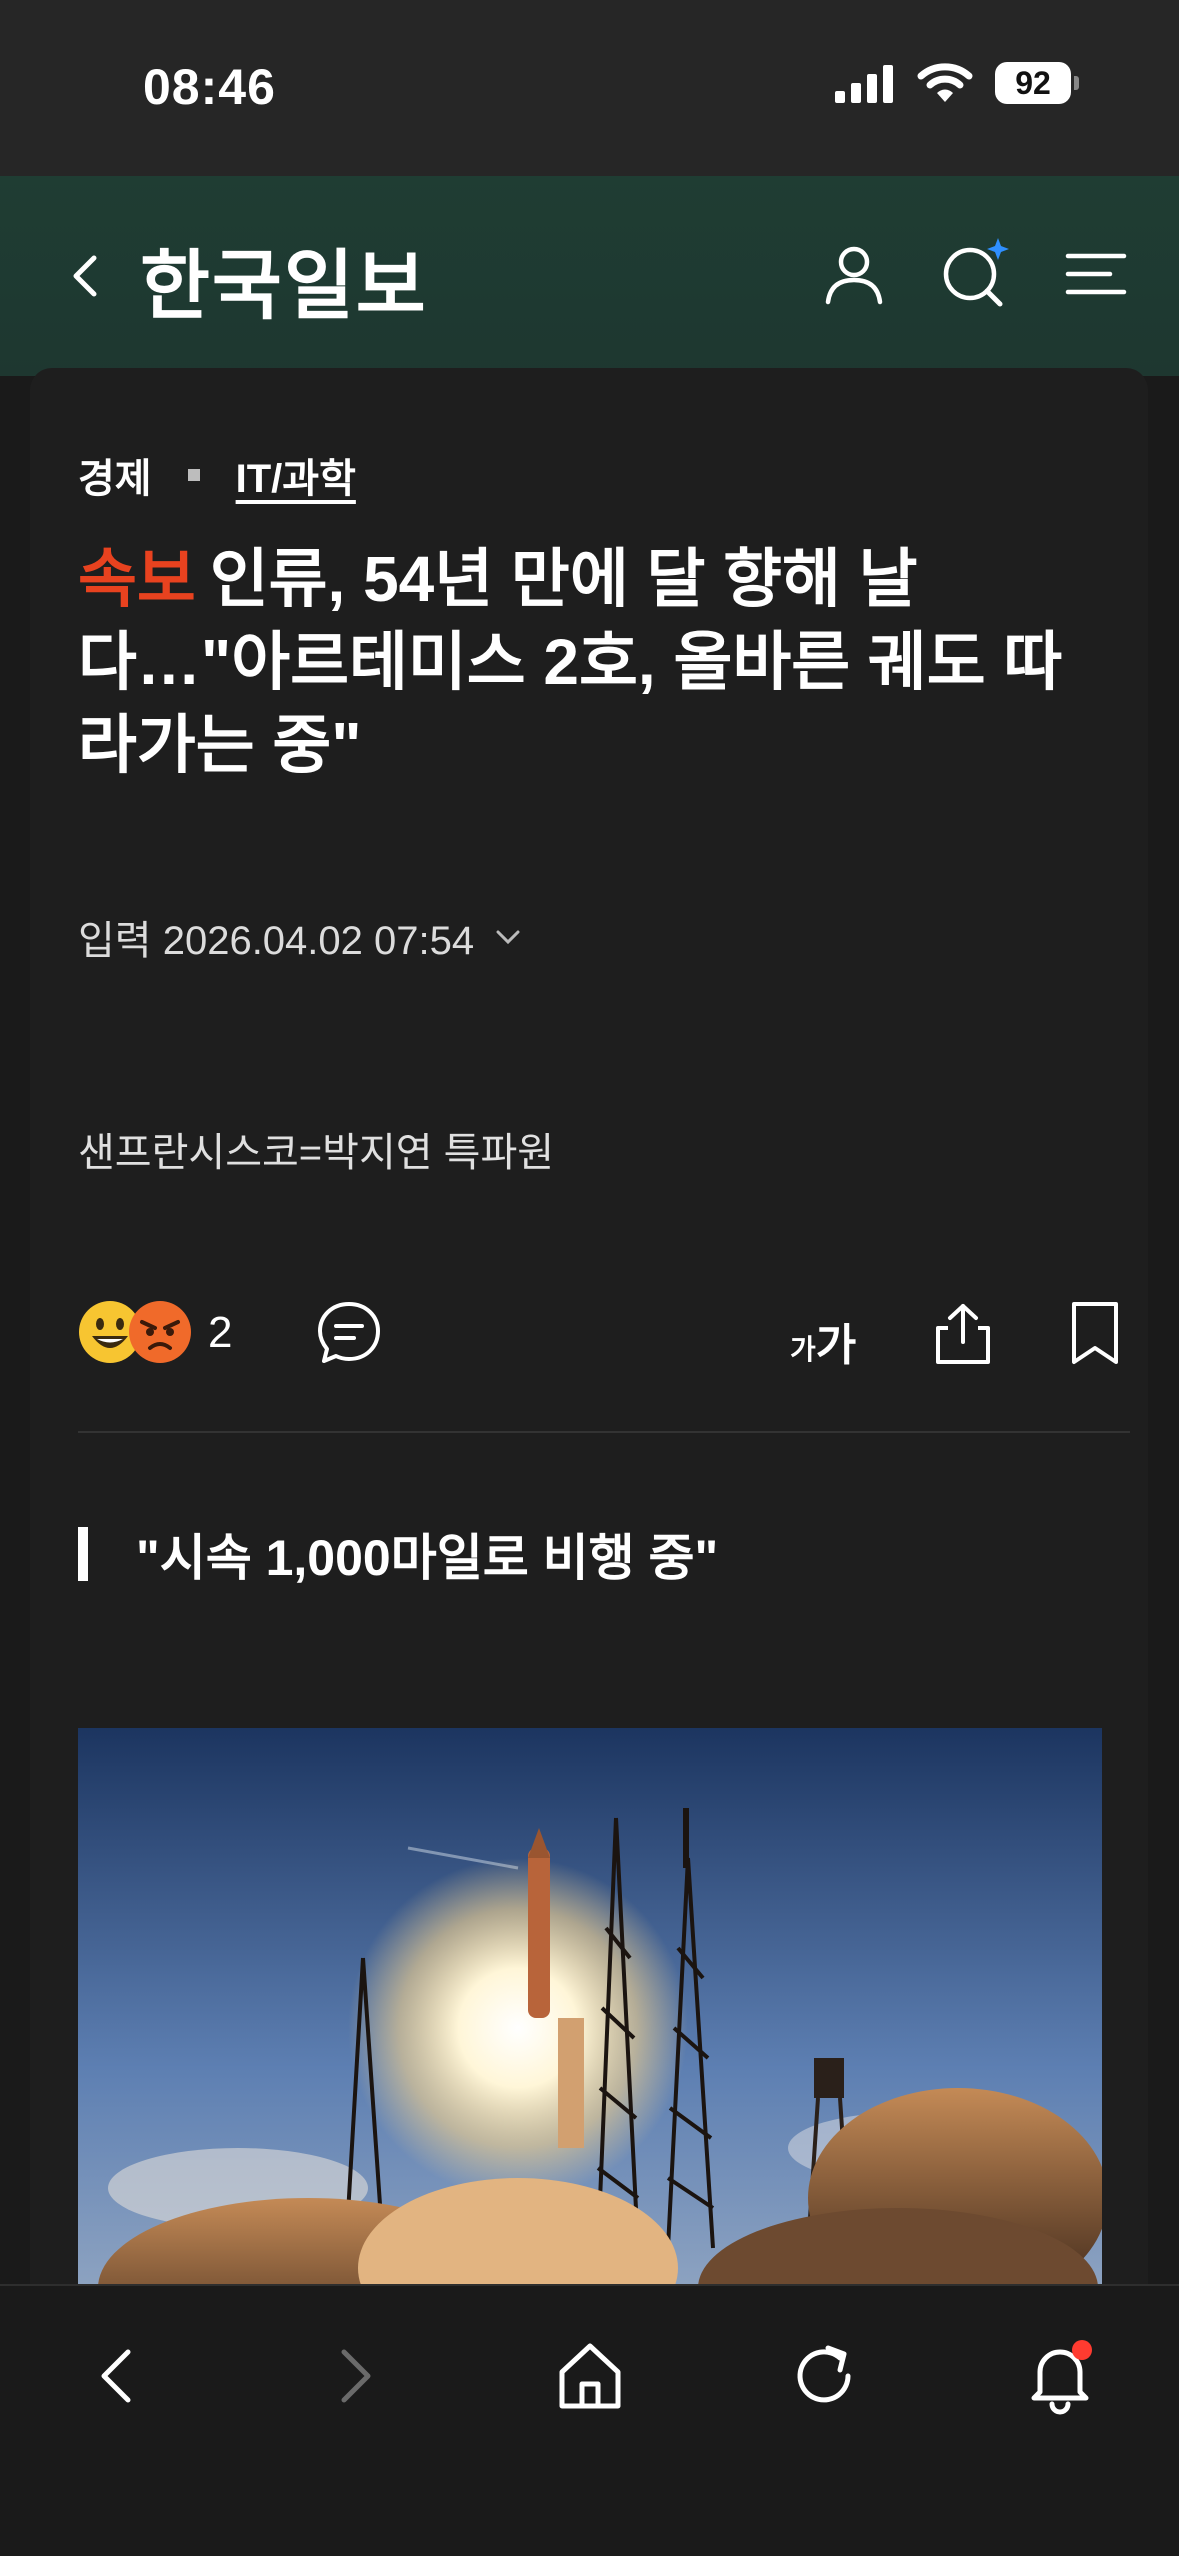 The image size is (1179, 2556). I want to click on cellular-signal-icon, so click(864, 84).